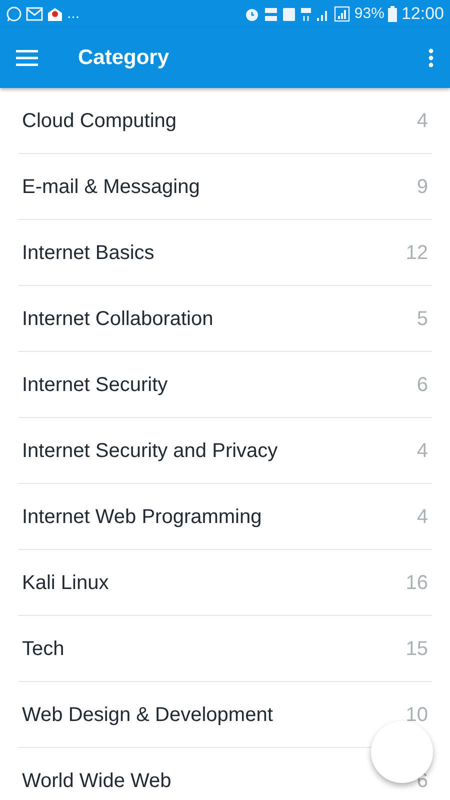  Describe the element at coordinates (417, 583) in the screenshot. I see `category-count: 16` at that location.